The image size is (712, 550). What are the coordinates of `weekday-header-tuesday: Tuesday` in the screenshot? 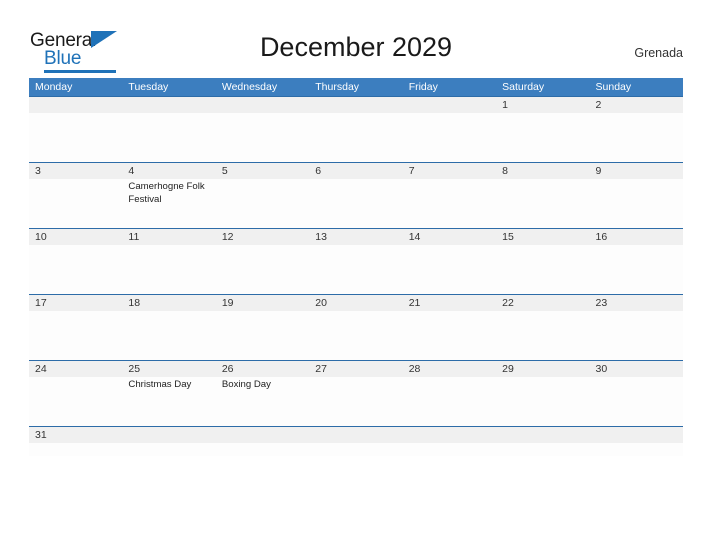 It's located at (148, 87).